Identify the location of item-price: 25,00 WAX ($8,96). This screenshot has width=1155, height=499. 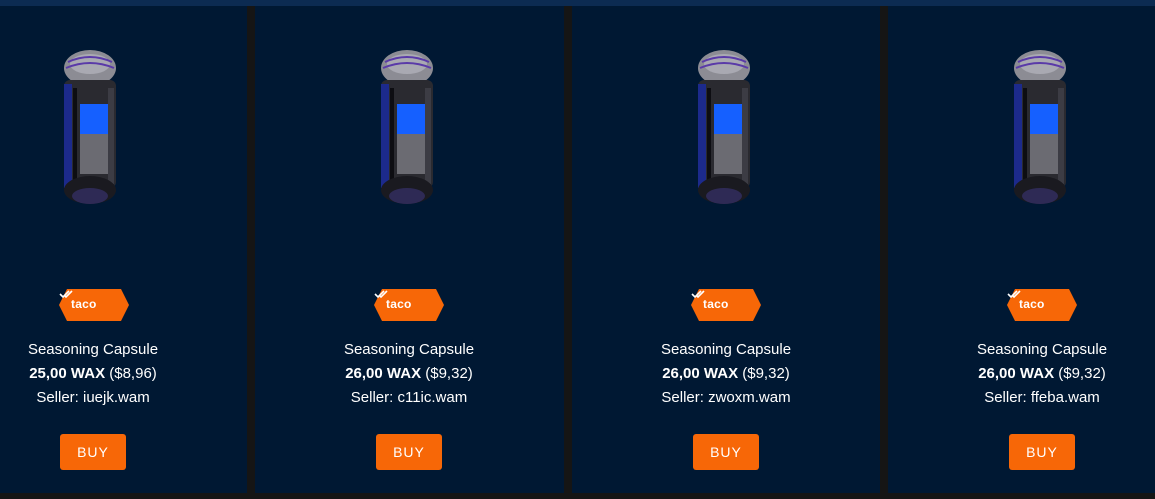
(121, 374).